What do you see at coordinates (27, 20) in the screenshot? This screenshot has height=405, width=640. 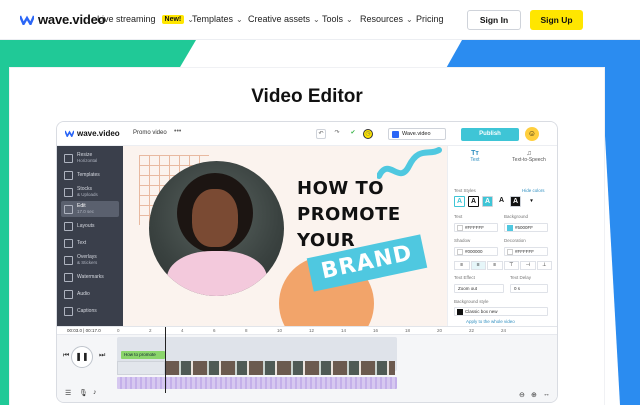 I see `wave-logo-icon` at bounding box center [27, 20].